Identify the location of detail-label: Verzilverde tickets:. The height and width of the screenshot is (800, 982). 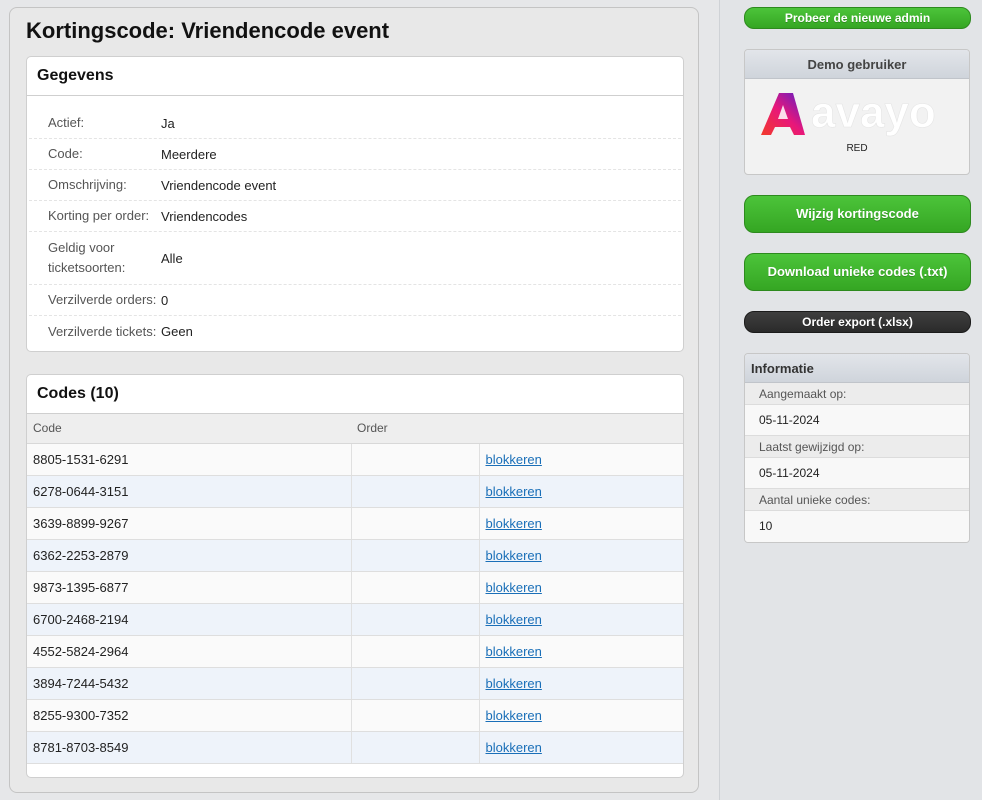
(102, 331).